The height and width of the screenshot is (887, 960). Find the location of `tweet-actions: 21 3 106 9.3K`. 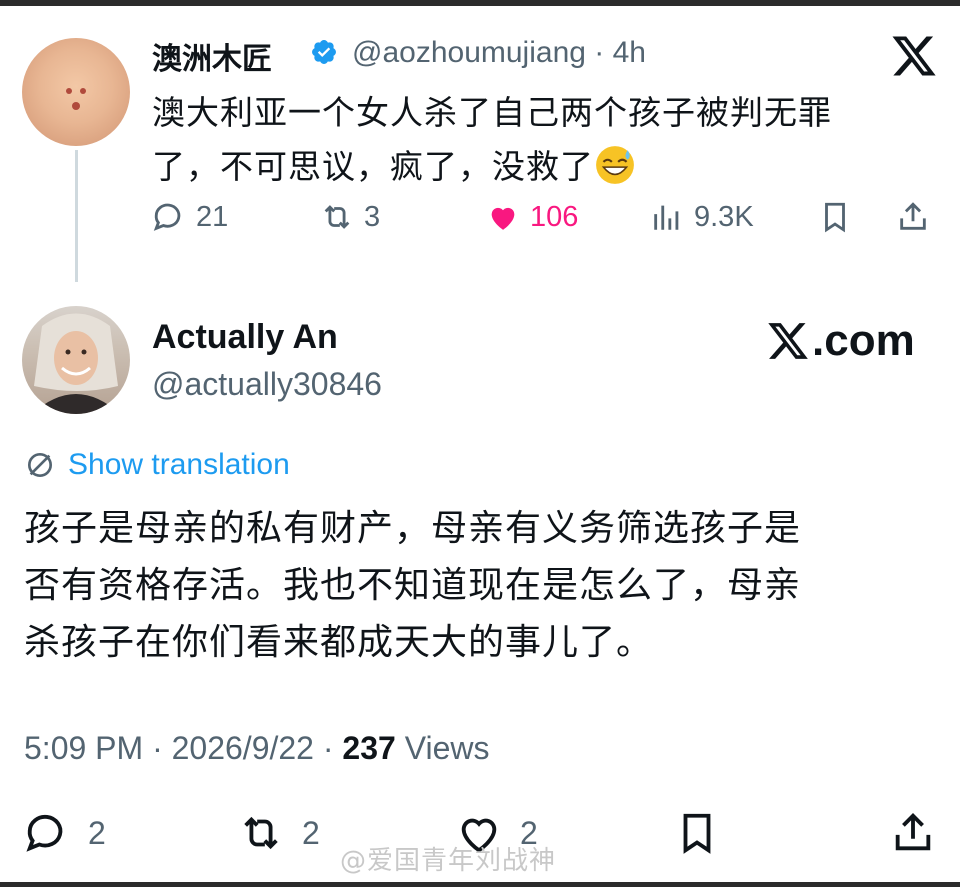

tweet-actions: 21 3 106 9.3K is located at coordinates (547, 224).